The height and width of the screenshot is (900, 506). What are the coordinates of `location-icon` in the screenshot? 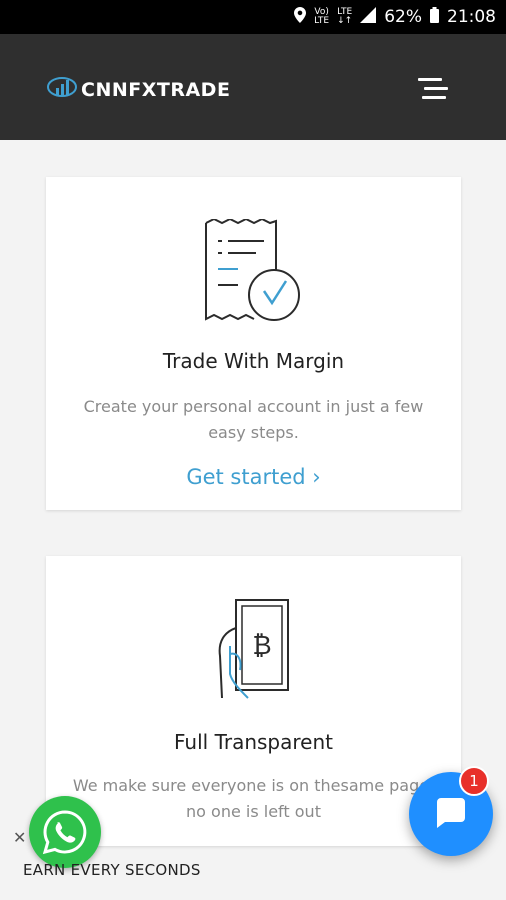 It's located at (300, 17).